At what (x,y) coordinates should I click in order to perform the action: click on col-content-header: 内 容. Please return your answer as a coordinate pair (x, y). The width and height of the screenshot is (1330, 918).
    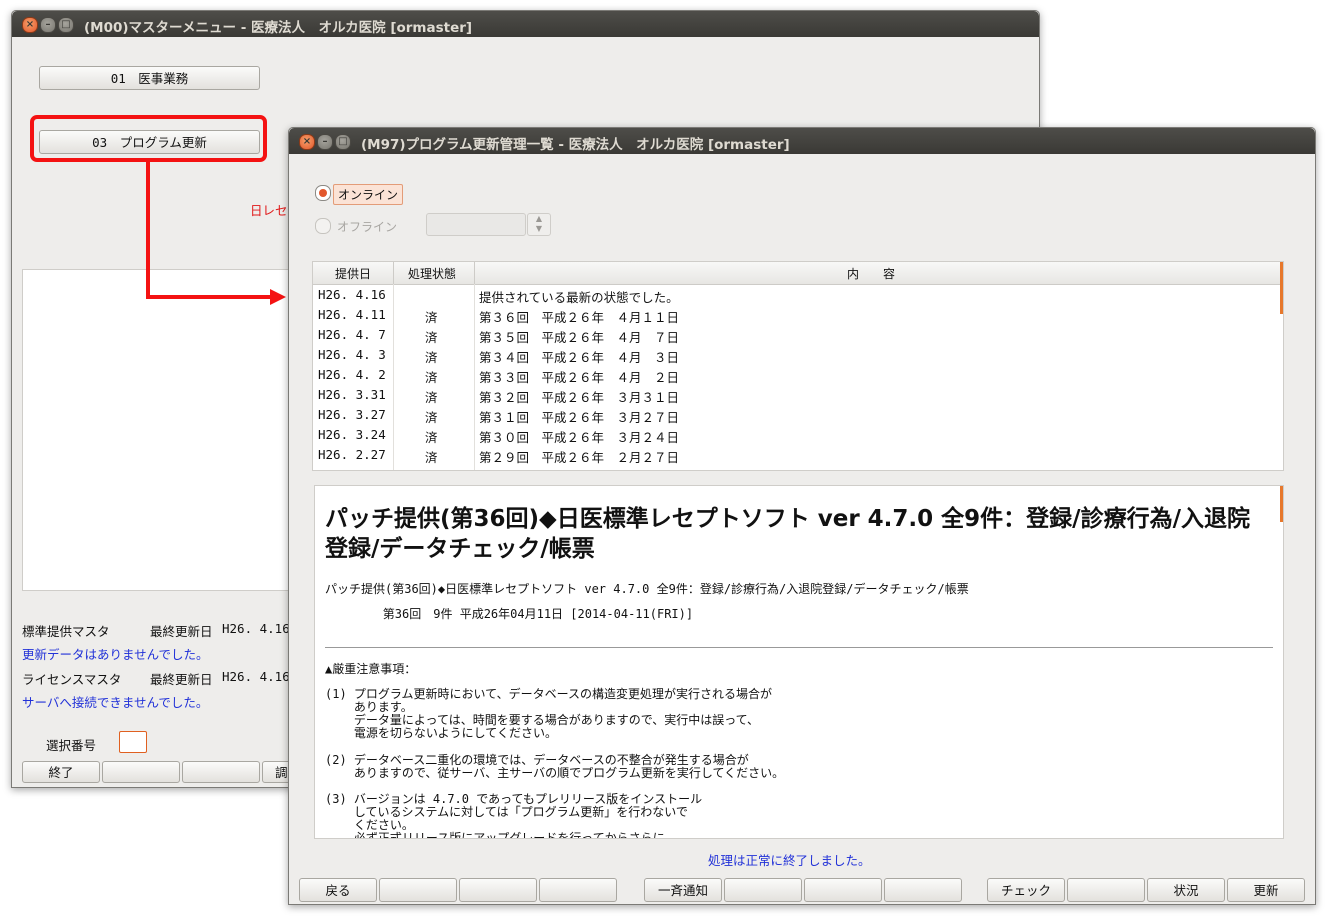
    Looking at the image, I should click on (871, 273).